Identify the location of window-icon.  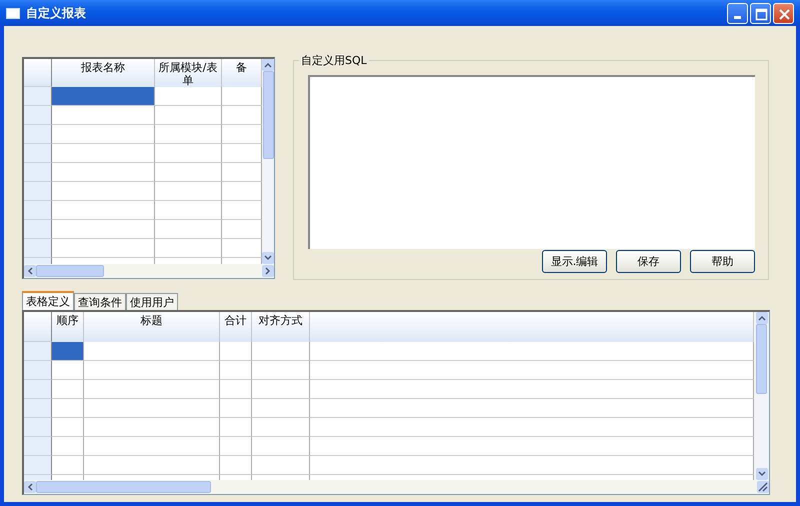
(13, 13).